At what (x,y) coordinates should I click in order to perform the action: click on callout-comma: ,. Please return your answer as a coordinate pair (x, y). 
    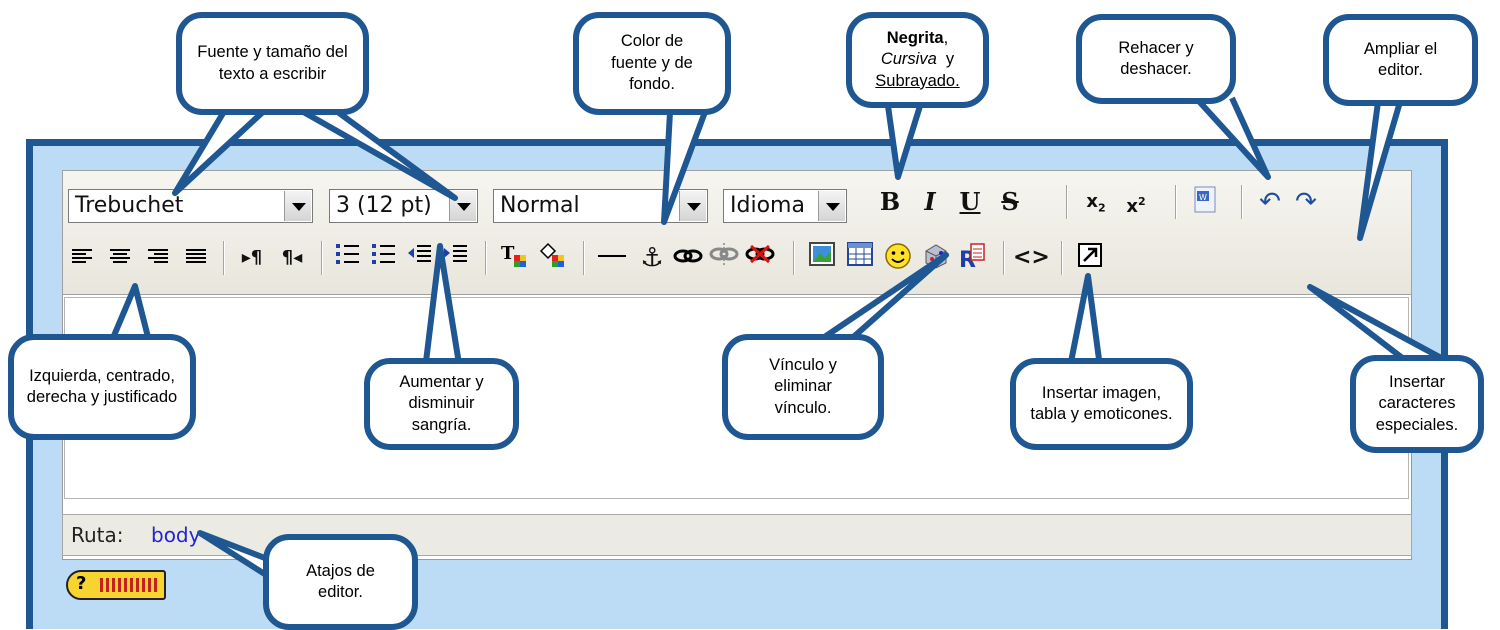
    Looking at the image, I should click on (946, 37).